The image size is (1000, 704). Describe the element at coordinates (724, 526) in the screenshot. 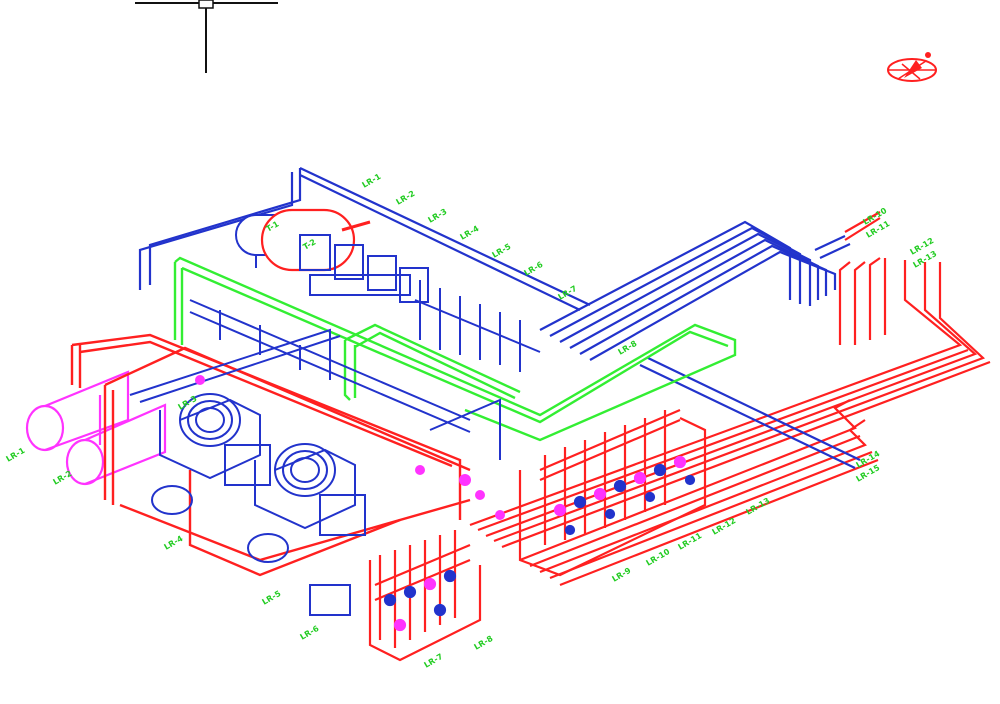

I see `label-bottom-7: LR-12` at that location.